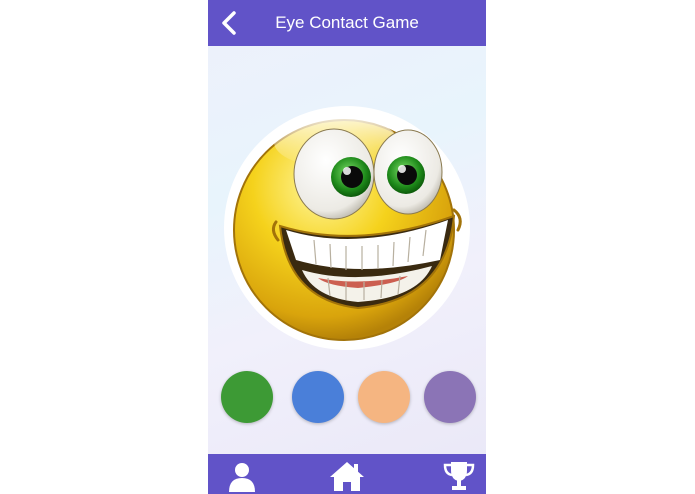 The height and width of the screenshot is (494, 695). I want to click on color-option-purple, so click(450, 397).